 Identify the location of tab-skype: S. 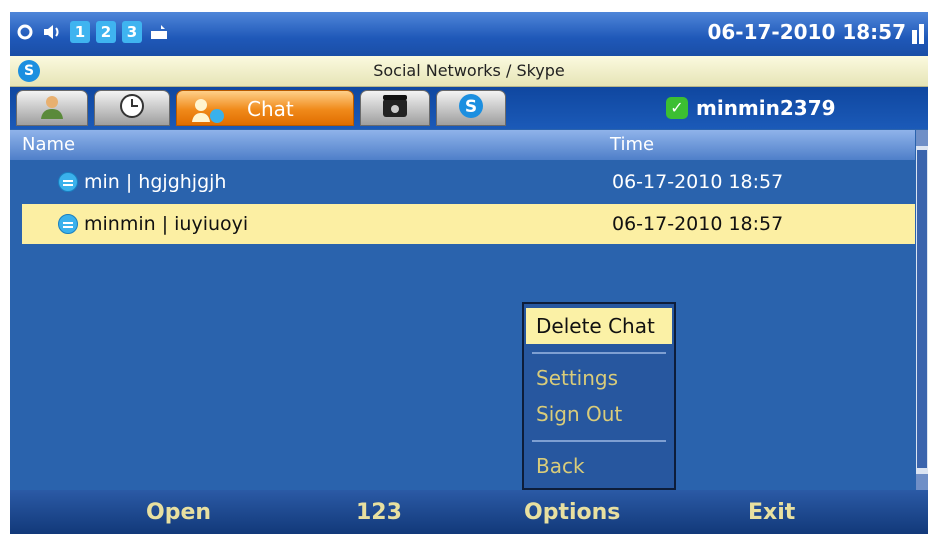
(471, 108).